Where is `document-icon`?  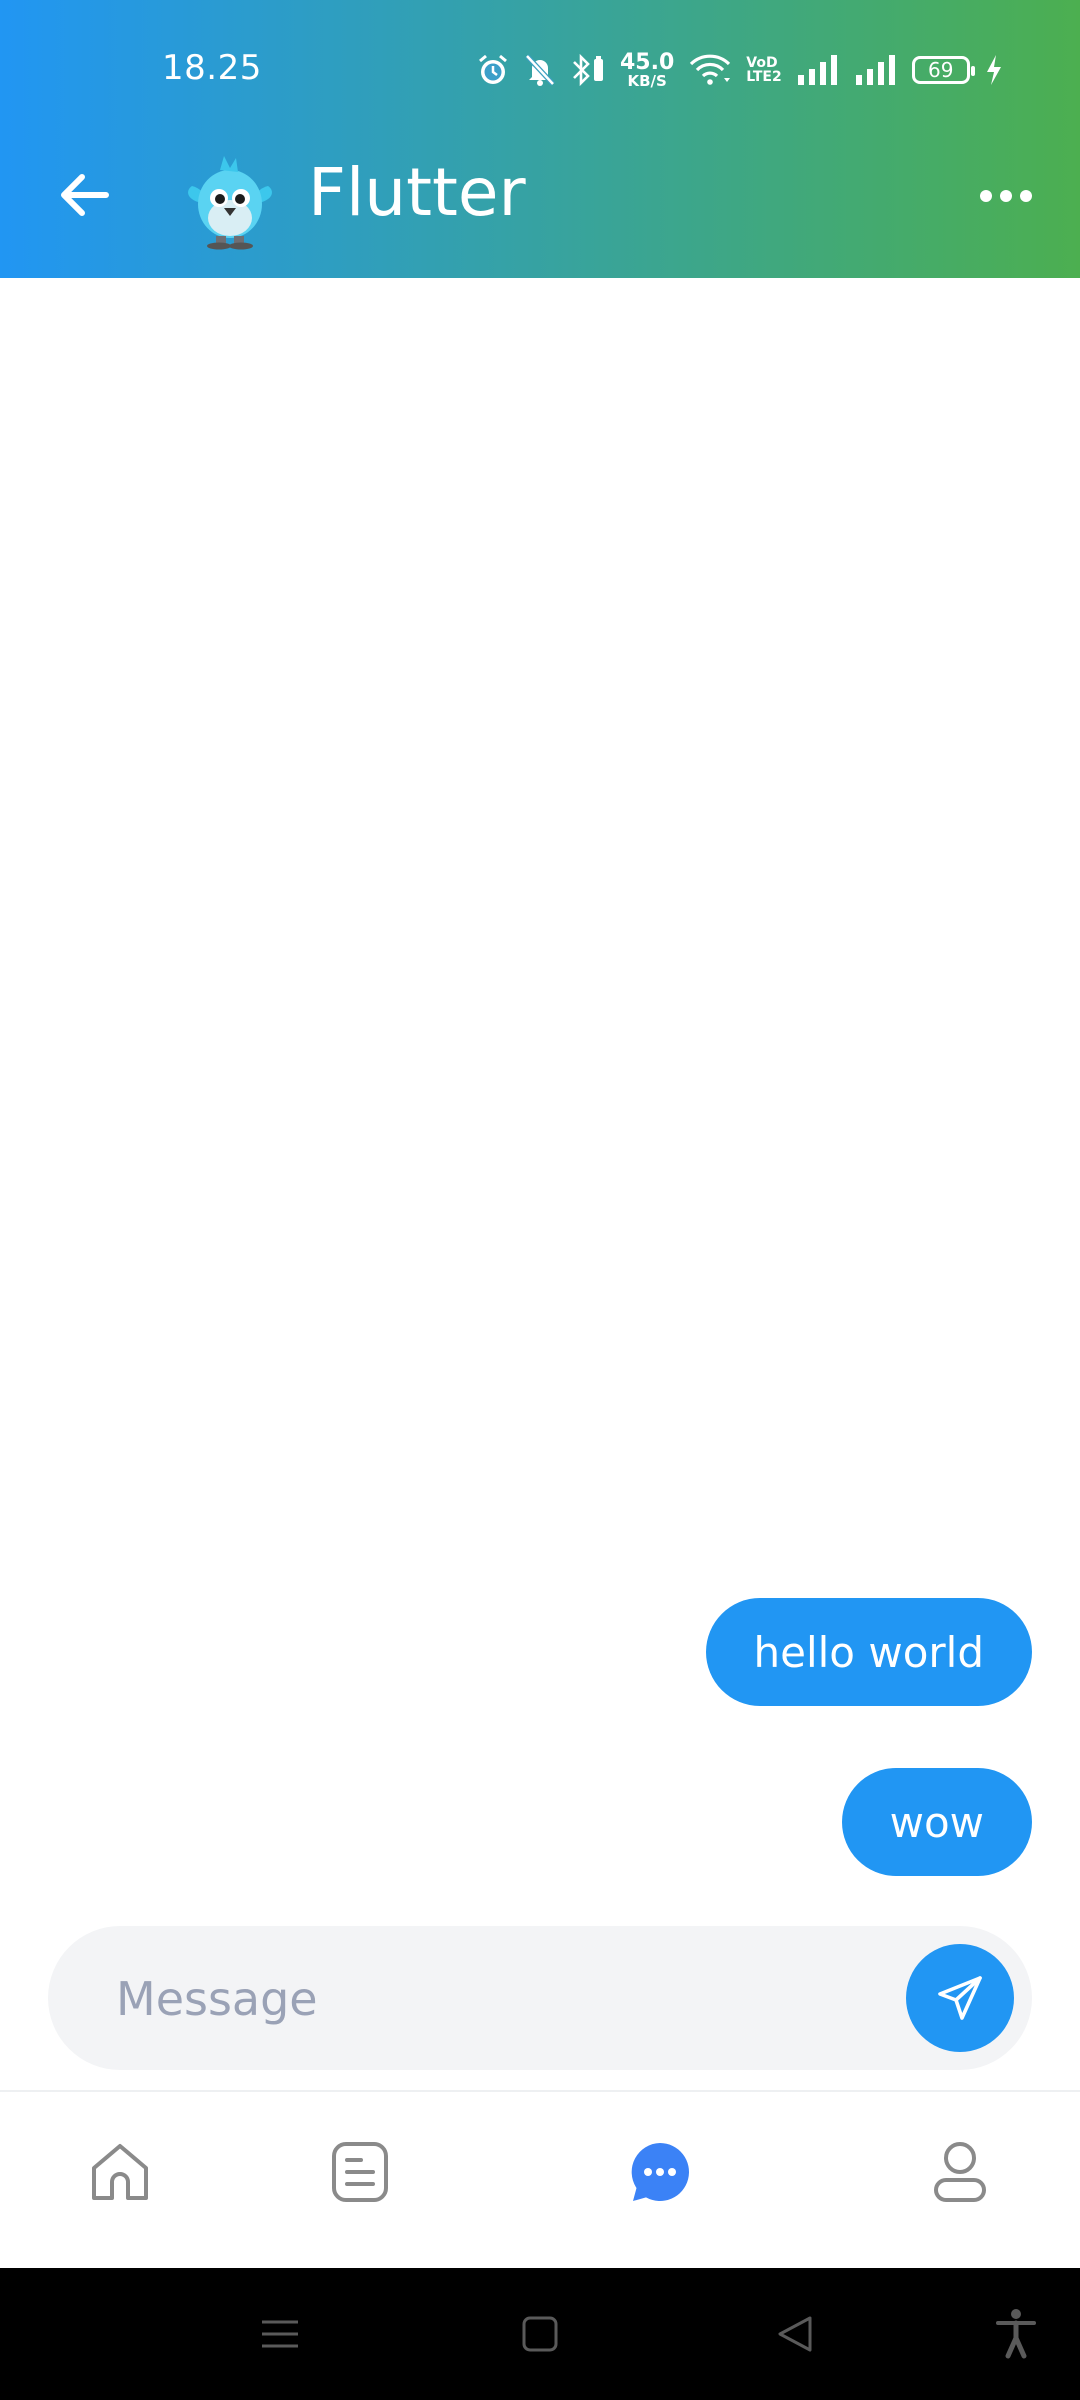 document-icon is located at coordinates (360, 2172).